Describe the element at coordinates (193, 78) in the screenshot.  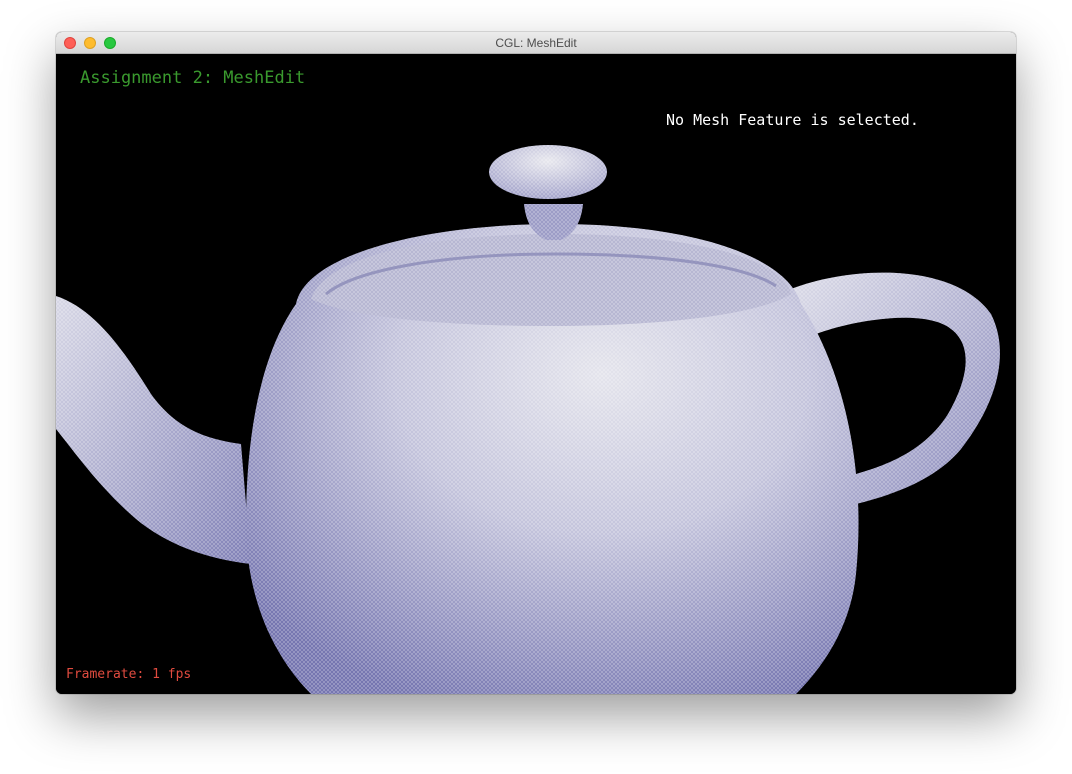
I see `assignment-title: Assignment 2: MeshEdit` at that location.